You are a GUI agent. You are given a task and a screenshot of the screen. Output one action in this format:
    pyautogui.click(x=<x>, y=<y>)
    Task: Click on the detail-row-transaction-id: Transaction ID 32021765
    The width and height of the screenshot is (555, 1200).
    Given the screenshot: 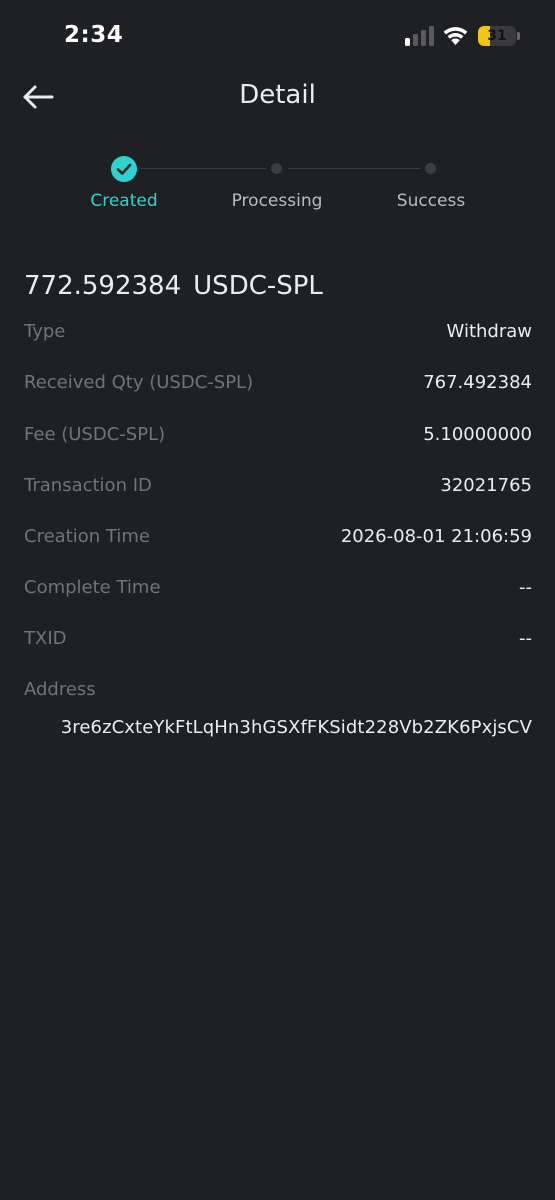 What is the action you would take?
    pyautogui.click(x=278, y=490)
    